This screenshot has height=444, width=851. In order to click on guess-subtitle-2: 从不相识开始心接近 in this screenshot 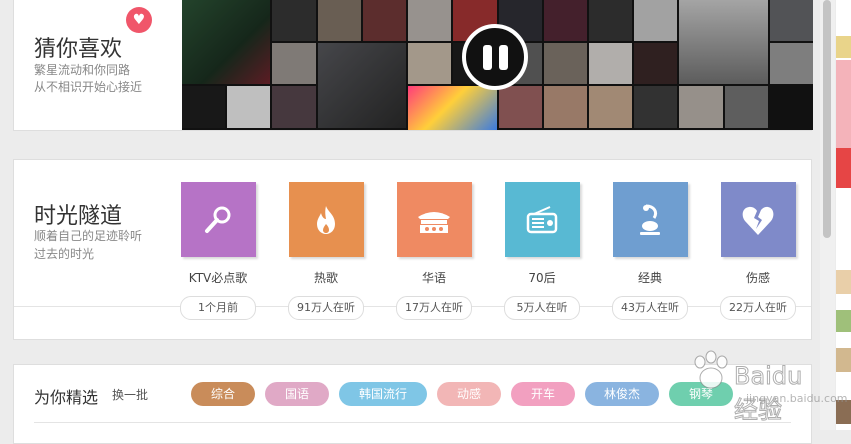, I will do `click(88, 87)`.